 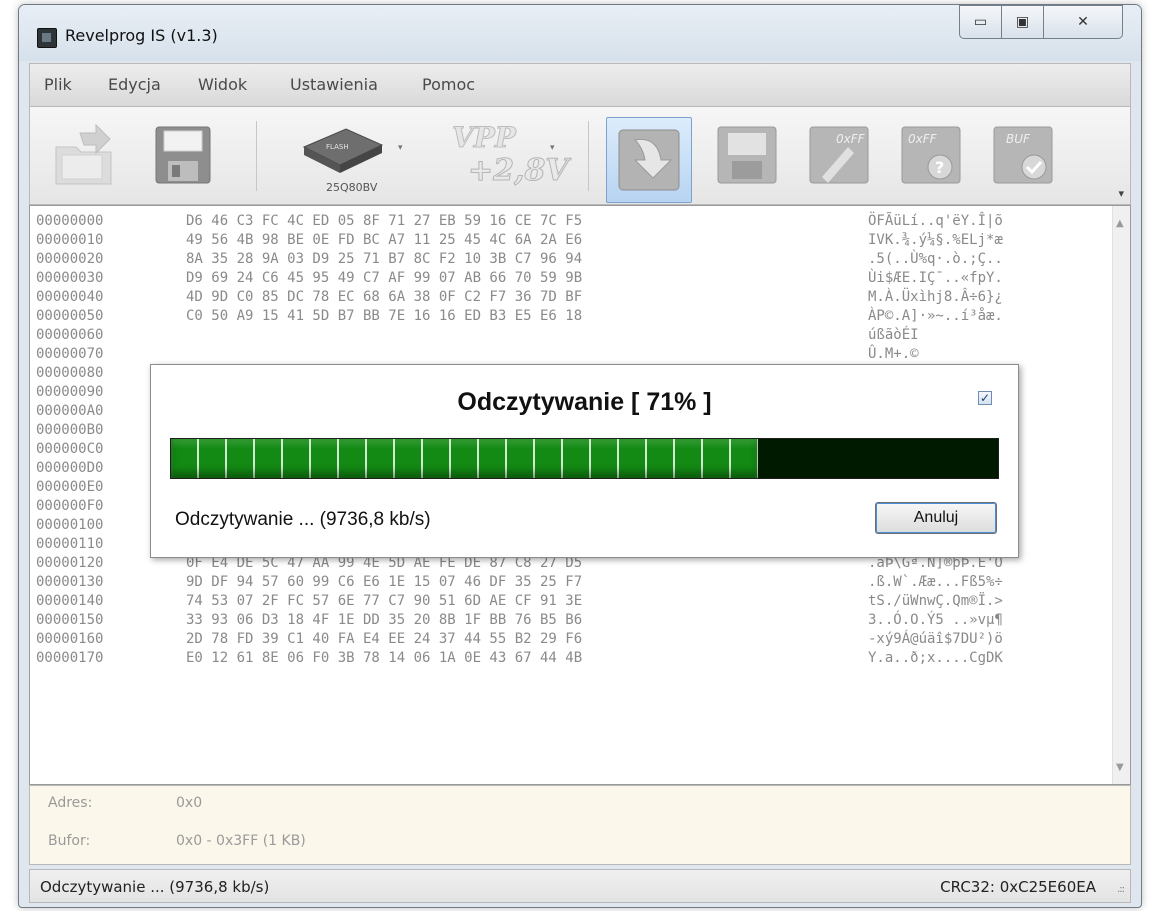 What do you see at coordinates (70, 525) in the screenshot?
I see `hex-address: 00000100` at bounding box center [70, 525].